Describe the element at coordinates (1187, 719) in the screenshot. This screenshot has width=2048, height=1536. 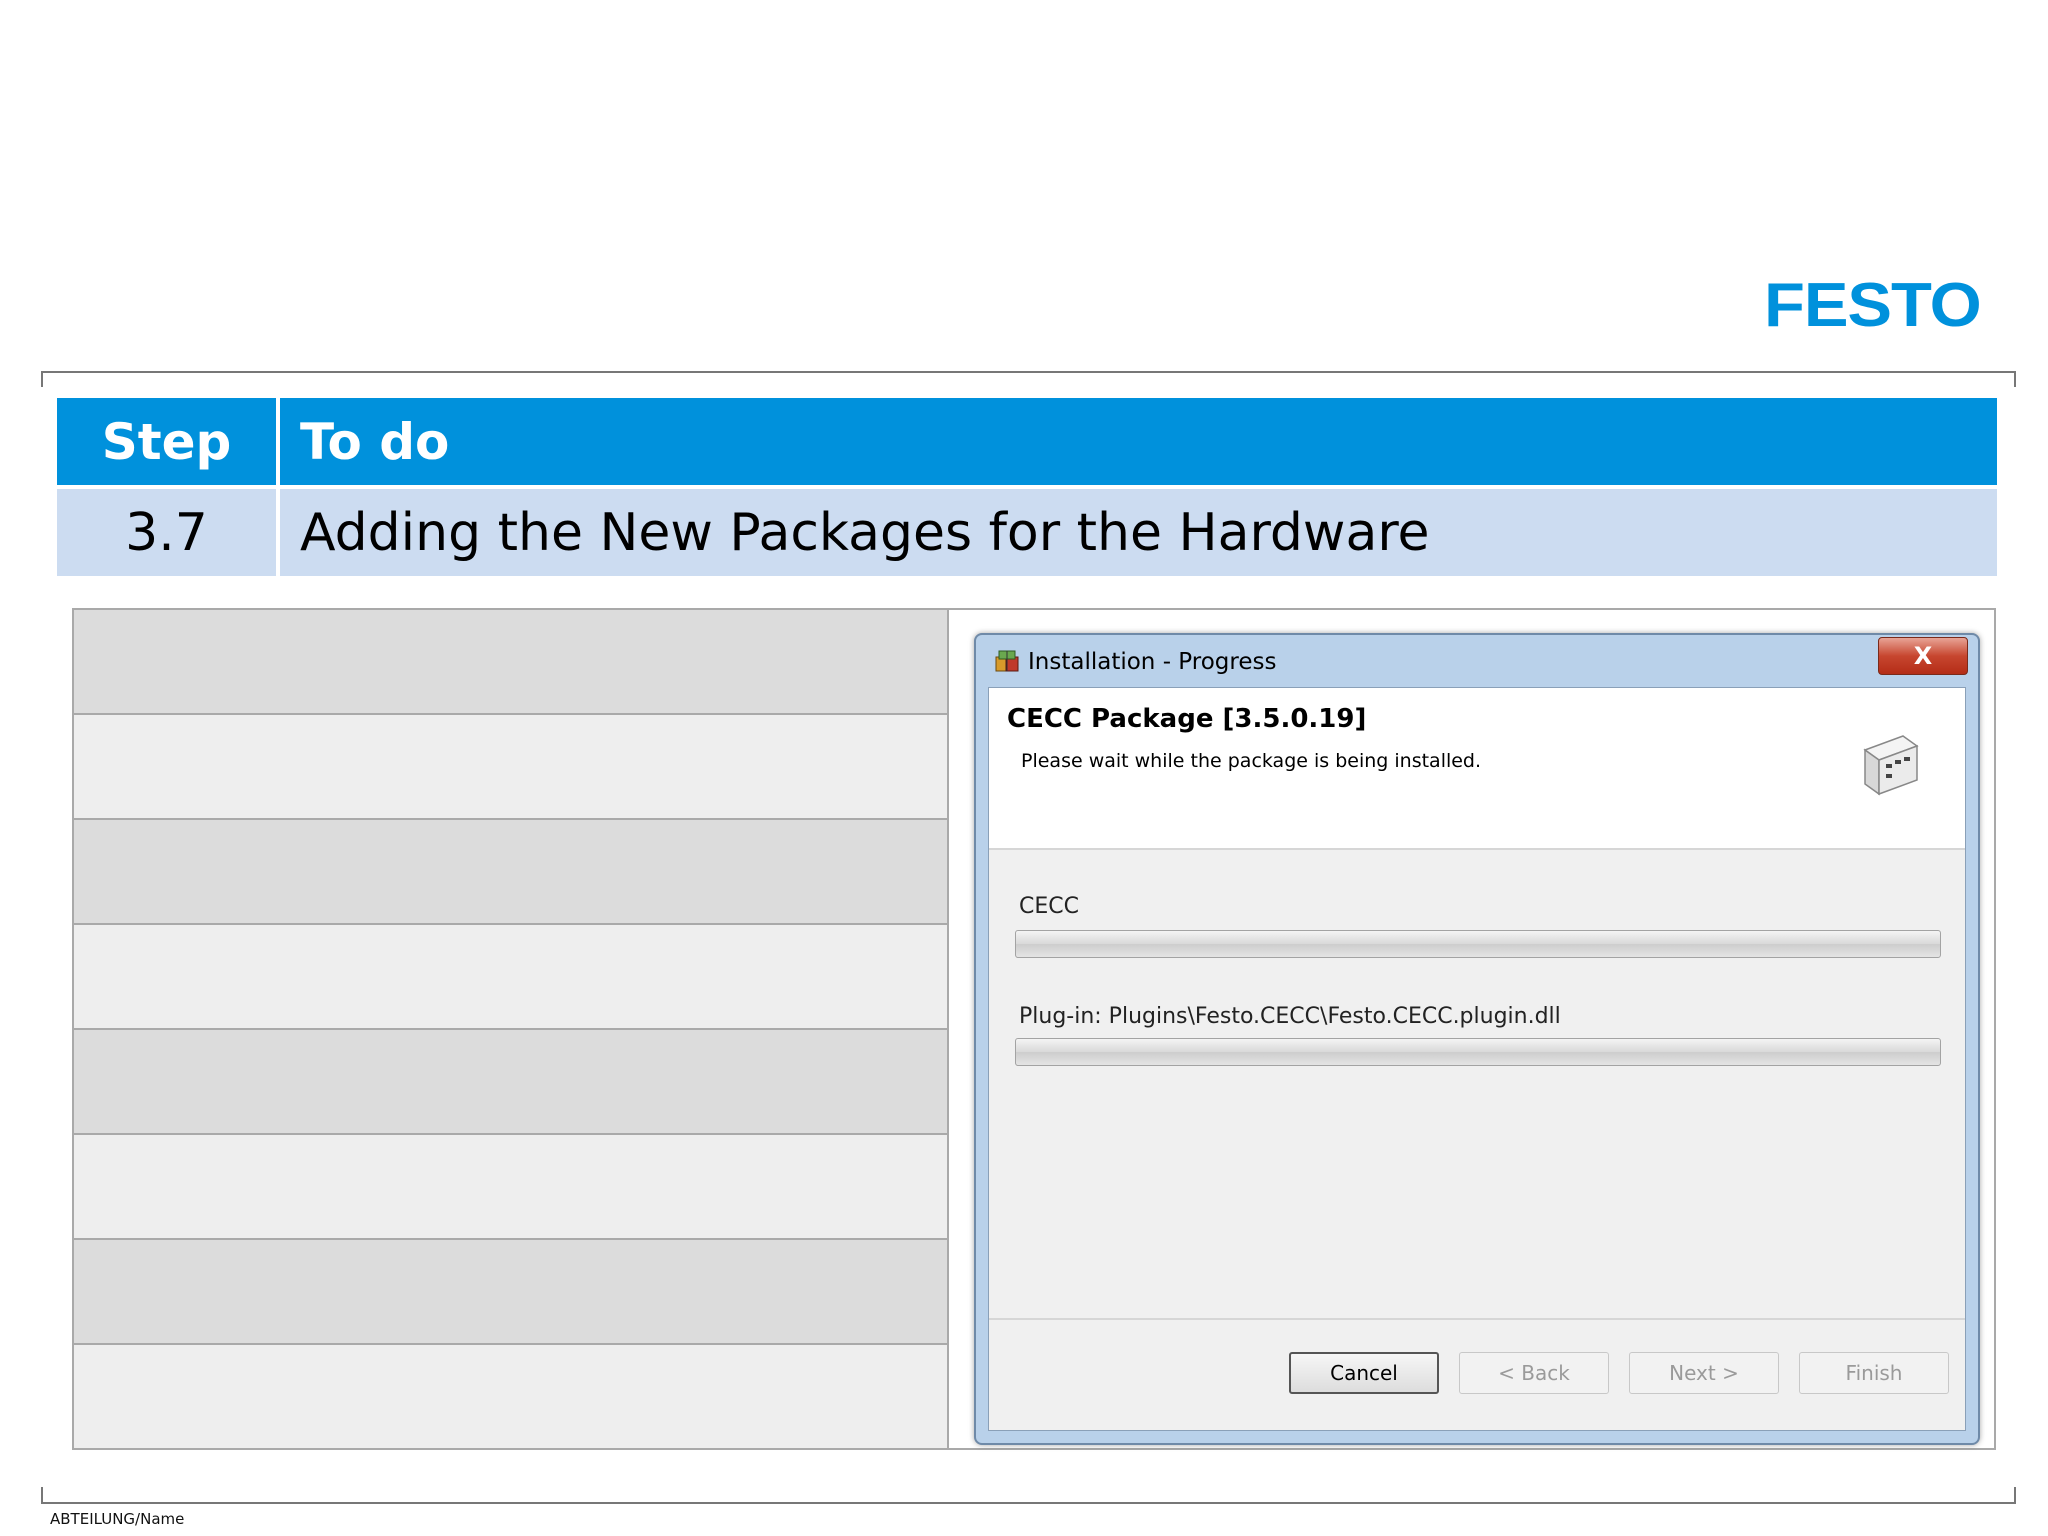
I see `package-title: CECC Package [3.5.0.19]` at that location.